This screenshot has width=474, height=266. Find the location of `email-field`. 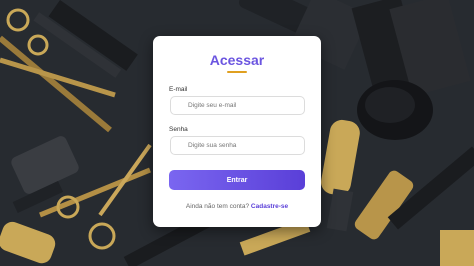

email-field is located at coordinates (237, 105).